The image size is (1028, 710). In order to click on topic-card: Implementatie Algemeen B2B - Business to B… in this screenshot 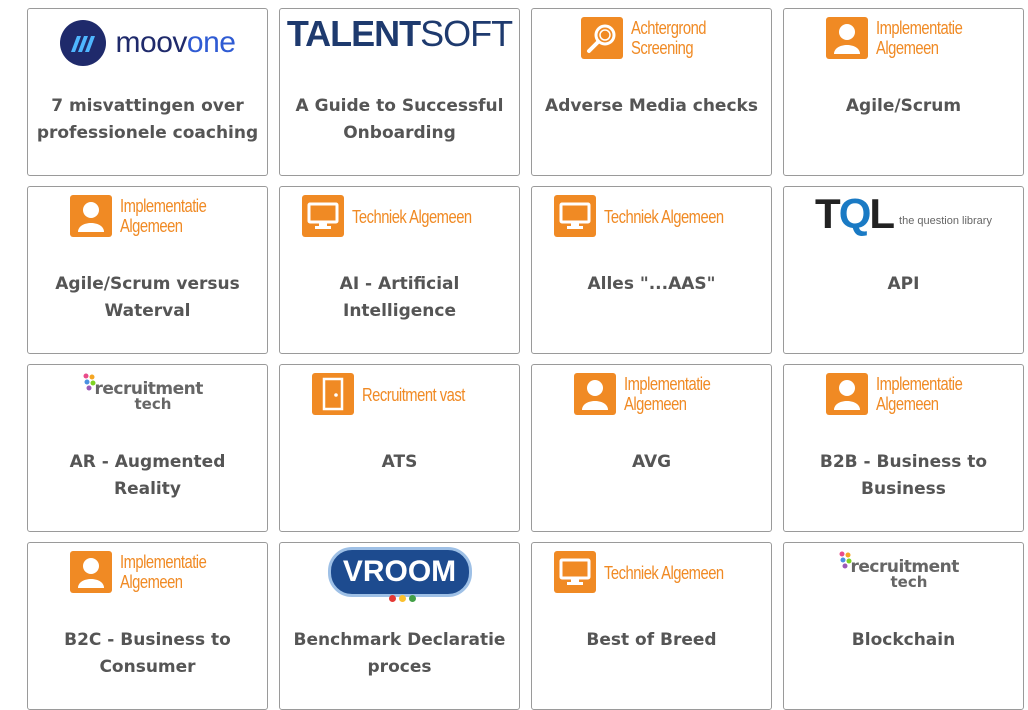, I will do `click(903, 448)`.